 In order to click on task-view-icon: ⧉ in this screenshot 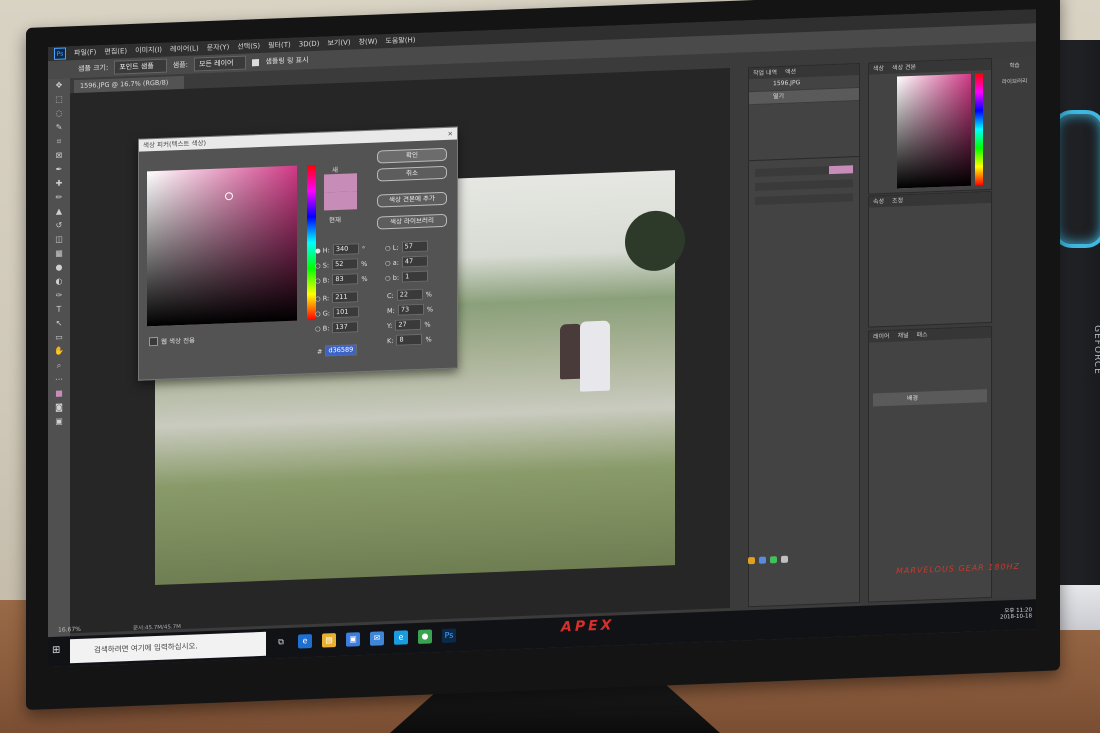, I will do `click(281, 642)`.